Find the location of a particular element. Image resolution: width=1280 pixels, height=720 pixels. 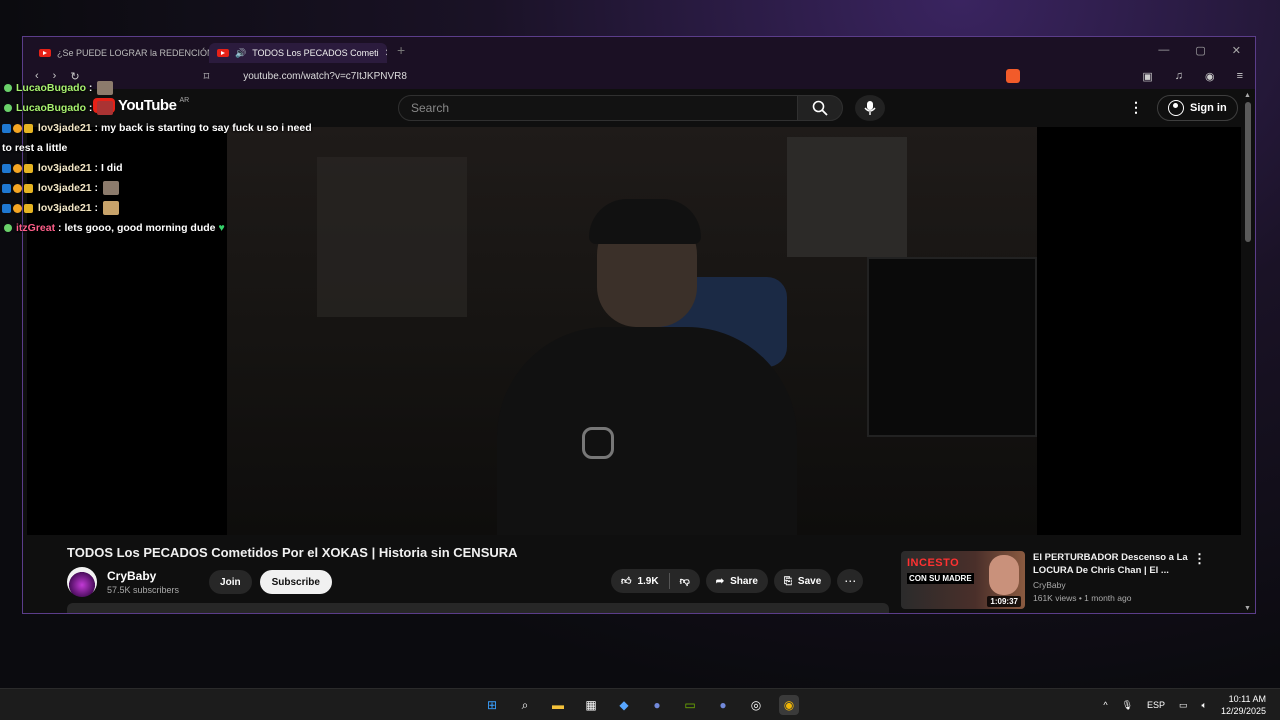

chat-username: itzGreat is located at coordinates (36, 228).